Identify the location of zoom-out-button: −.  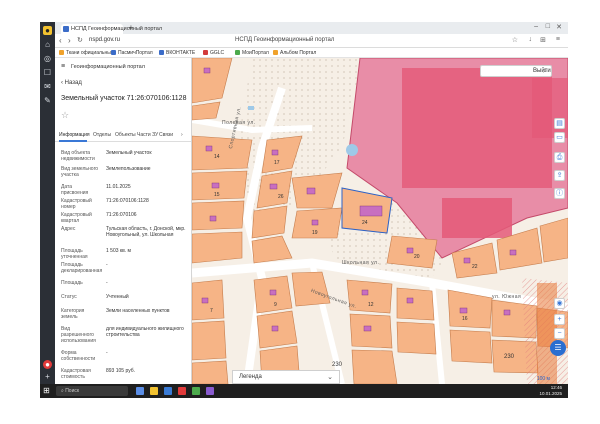
(559, 333).